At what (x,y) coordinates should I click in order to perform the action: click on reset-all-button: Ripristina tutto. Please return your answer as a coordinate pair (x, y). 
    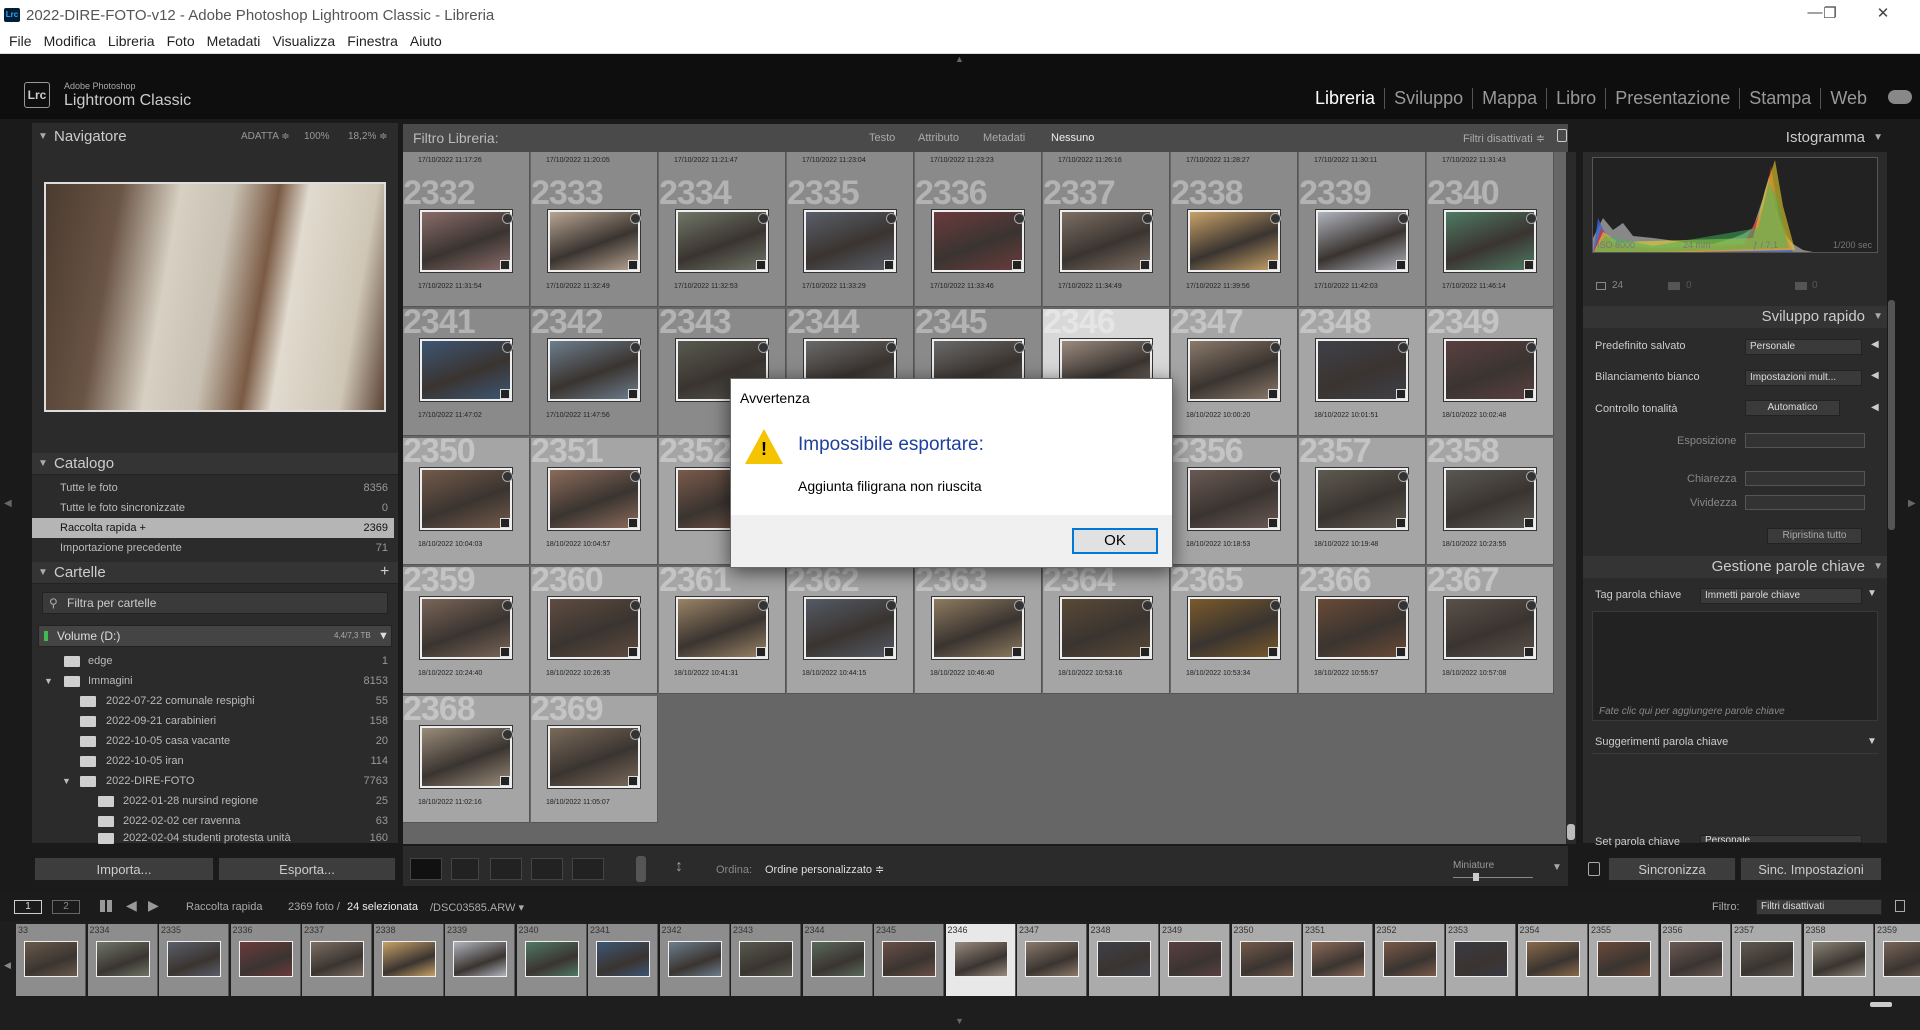
    Looking at the image, I should click on (1814, 536).